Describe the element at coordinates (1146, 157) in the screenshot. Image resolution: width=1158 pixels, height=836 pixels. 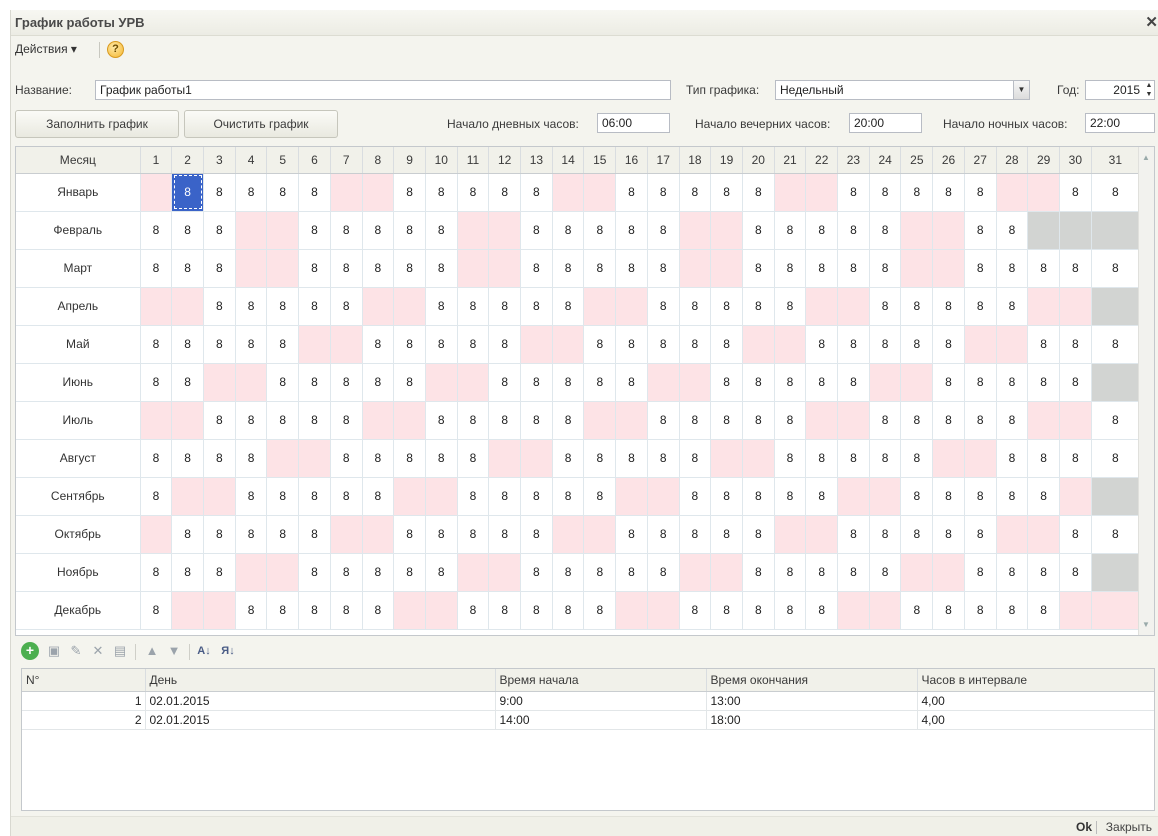
I see `scroll-up-icon: ▲` at that location.